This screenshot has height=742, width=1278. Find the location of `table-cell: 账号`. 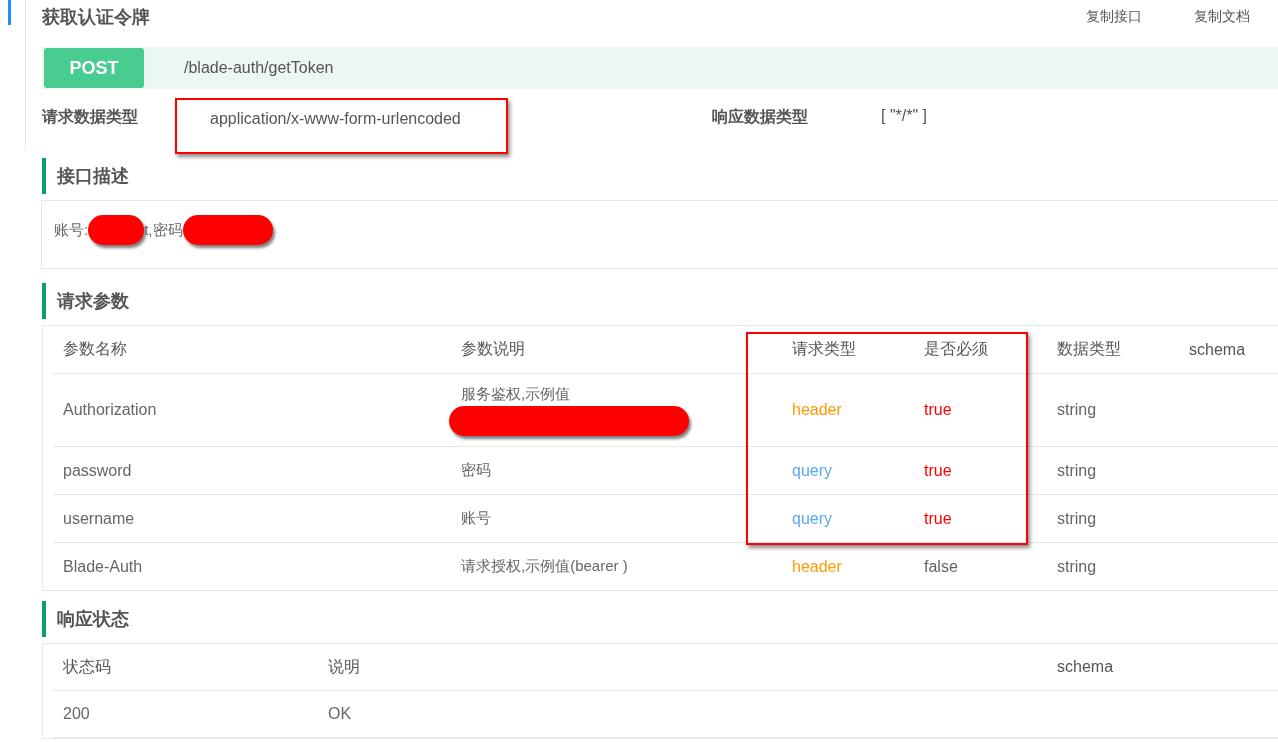

table-cell: 账号 is located at coordinates (476, 517).